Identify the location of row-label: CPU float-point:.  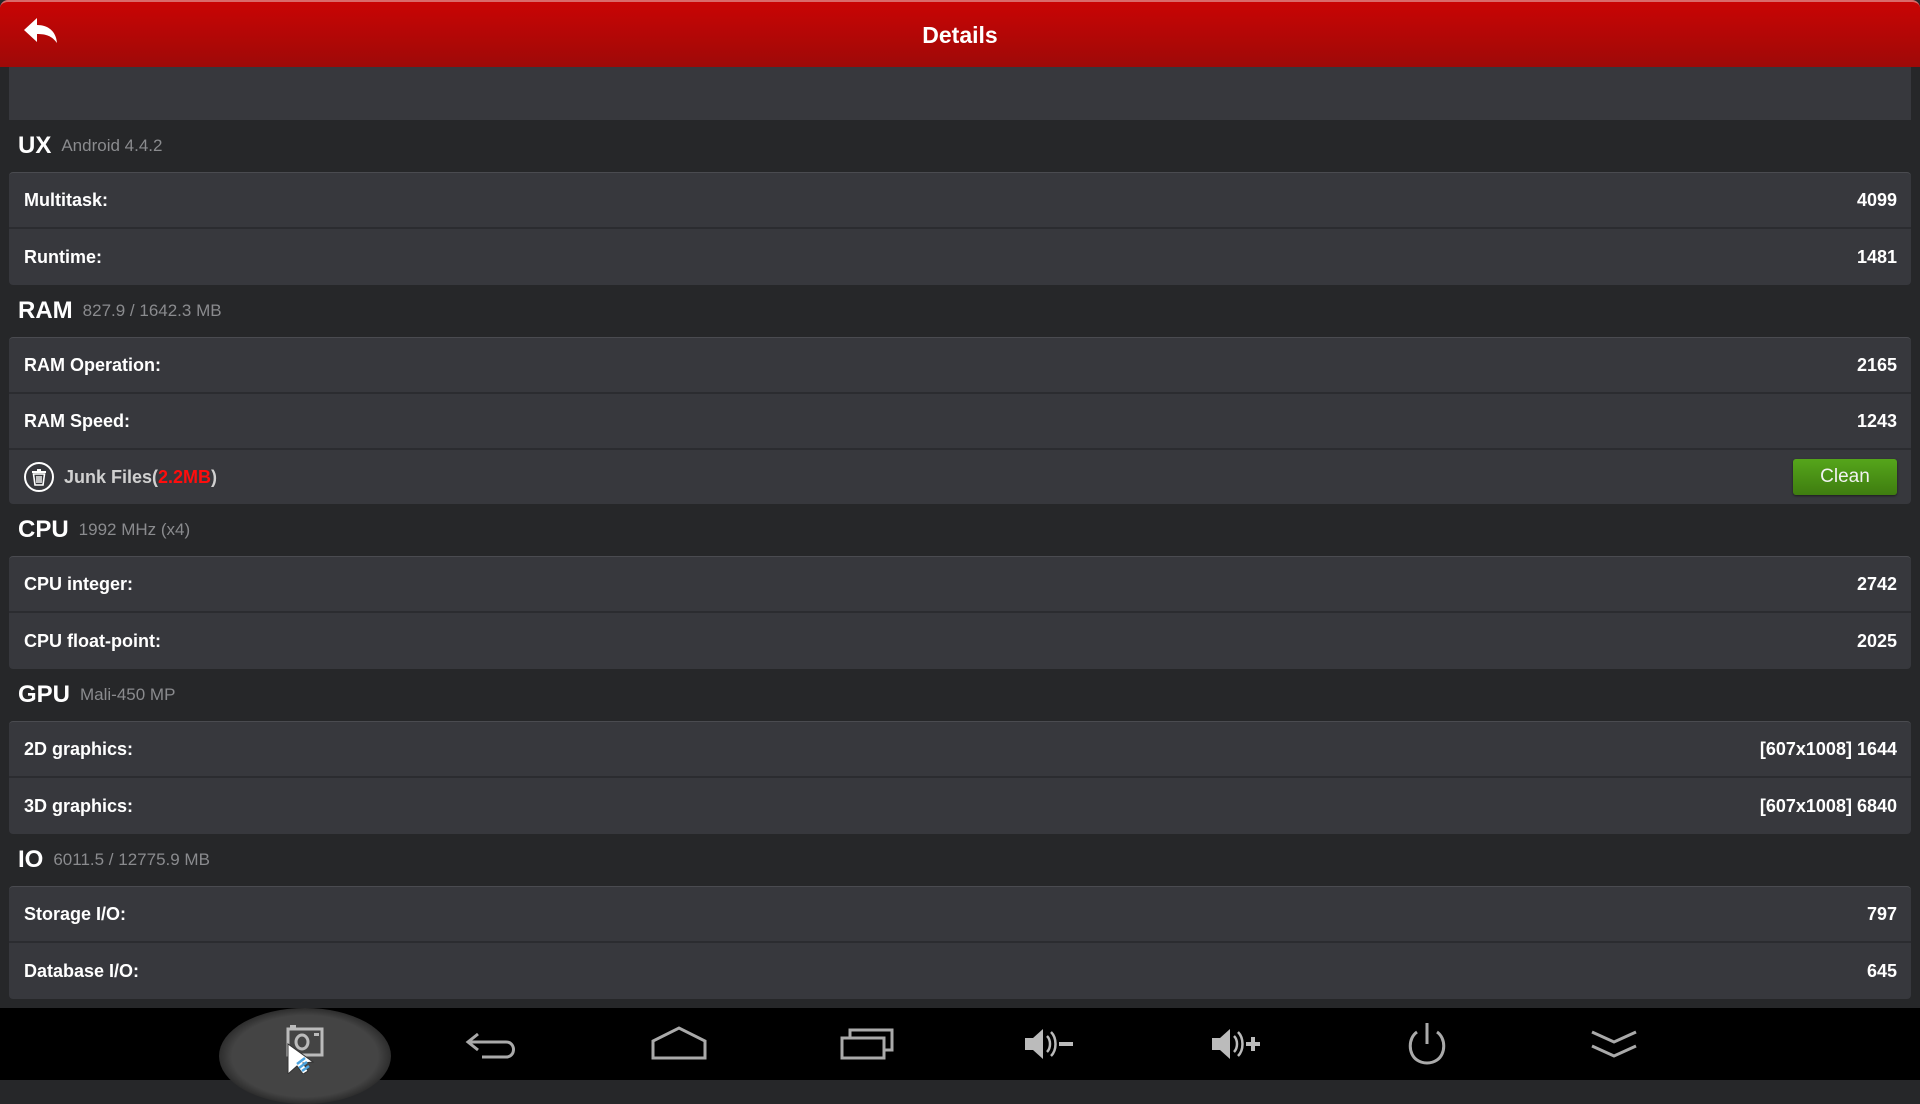
(92, 640).